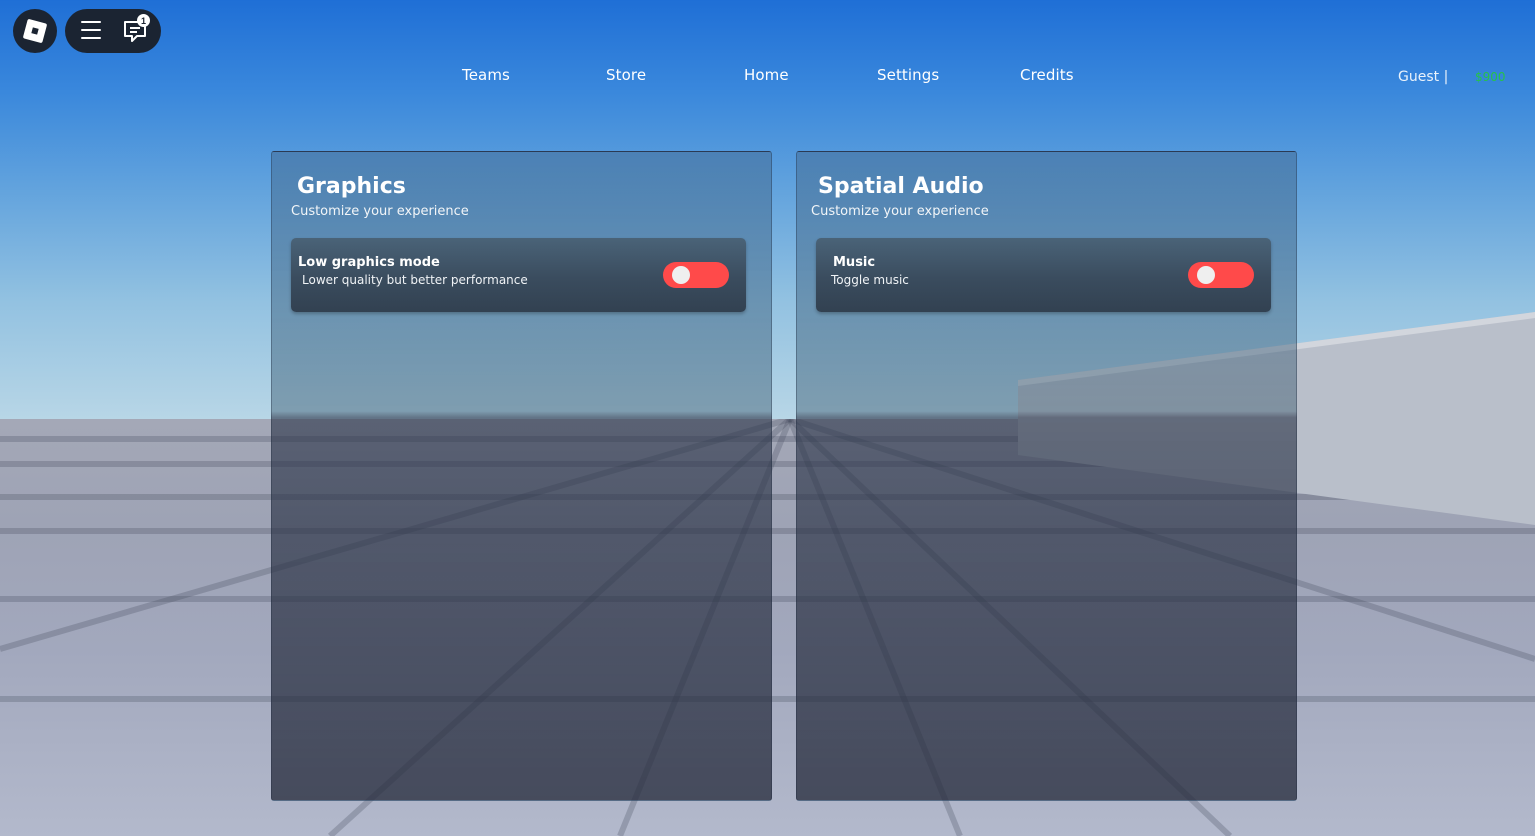  Describe the element at coordinates (1043, 275) in the screenshot. I see `setting-music: Music Toggle music` at that location.